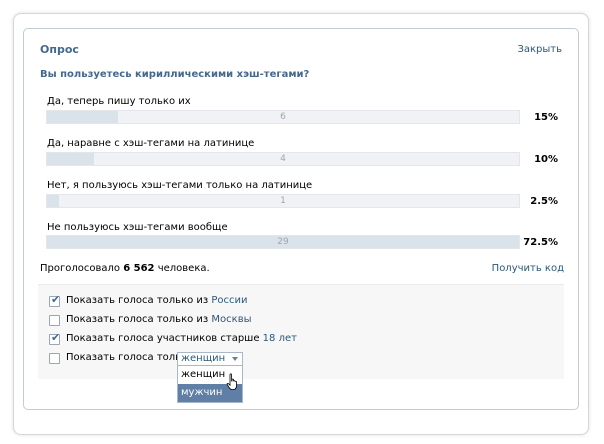  I want to click on option-bar: 1, so click(283, 201).